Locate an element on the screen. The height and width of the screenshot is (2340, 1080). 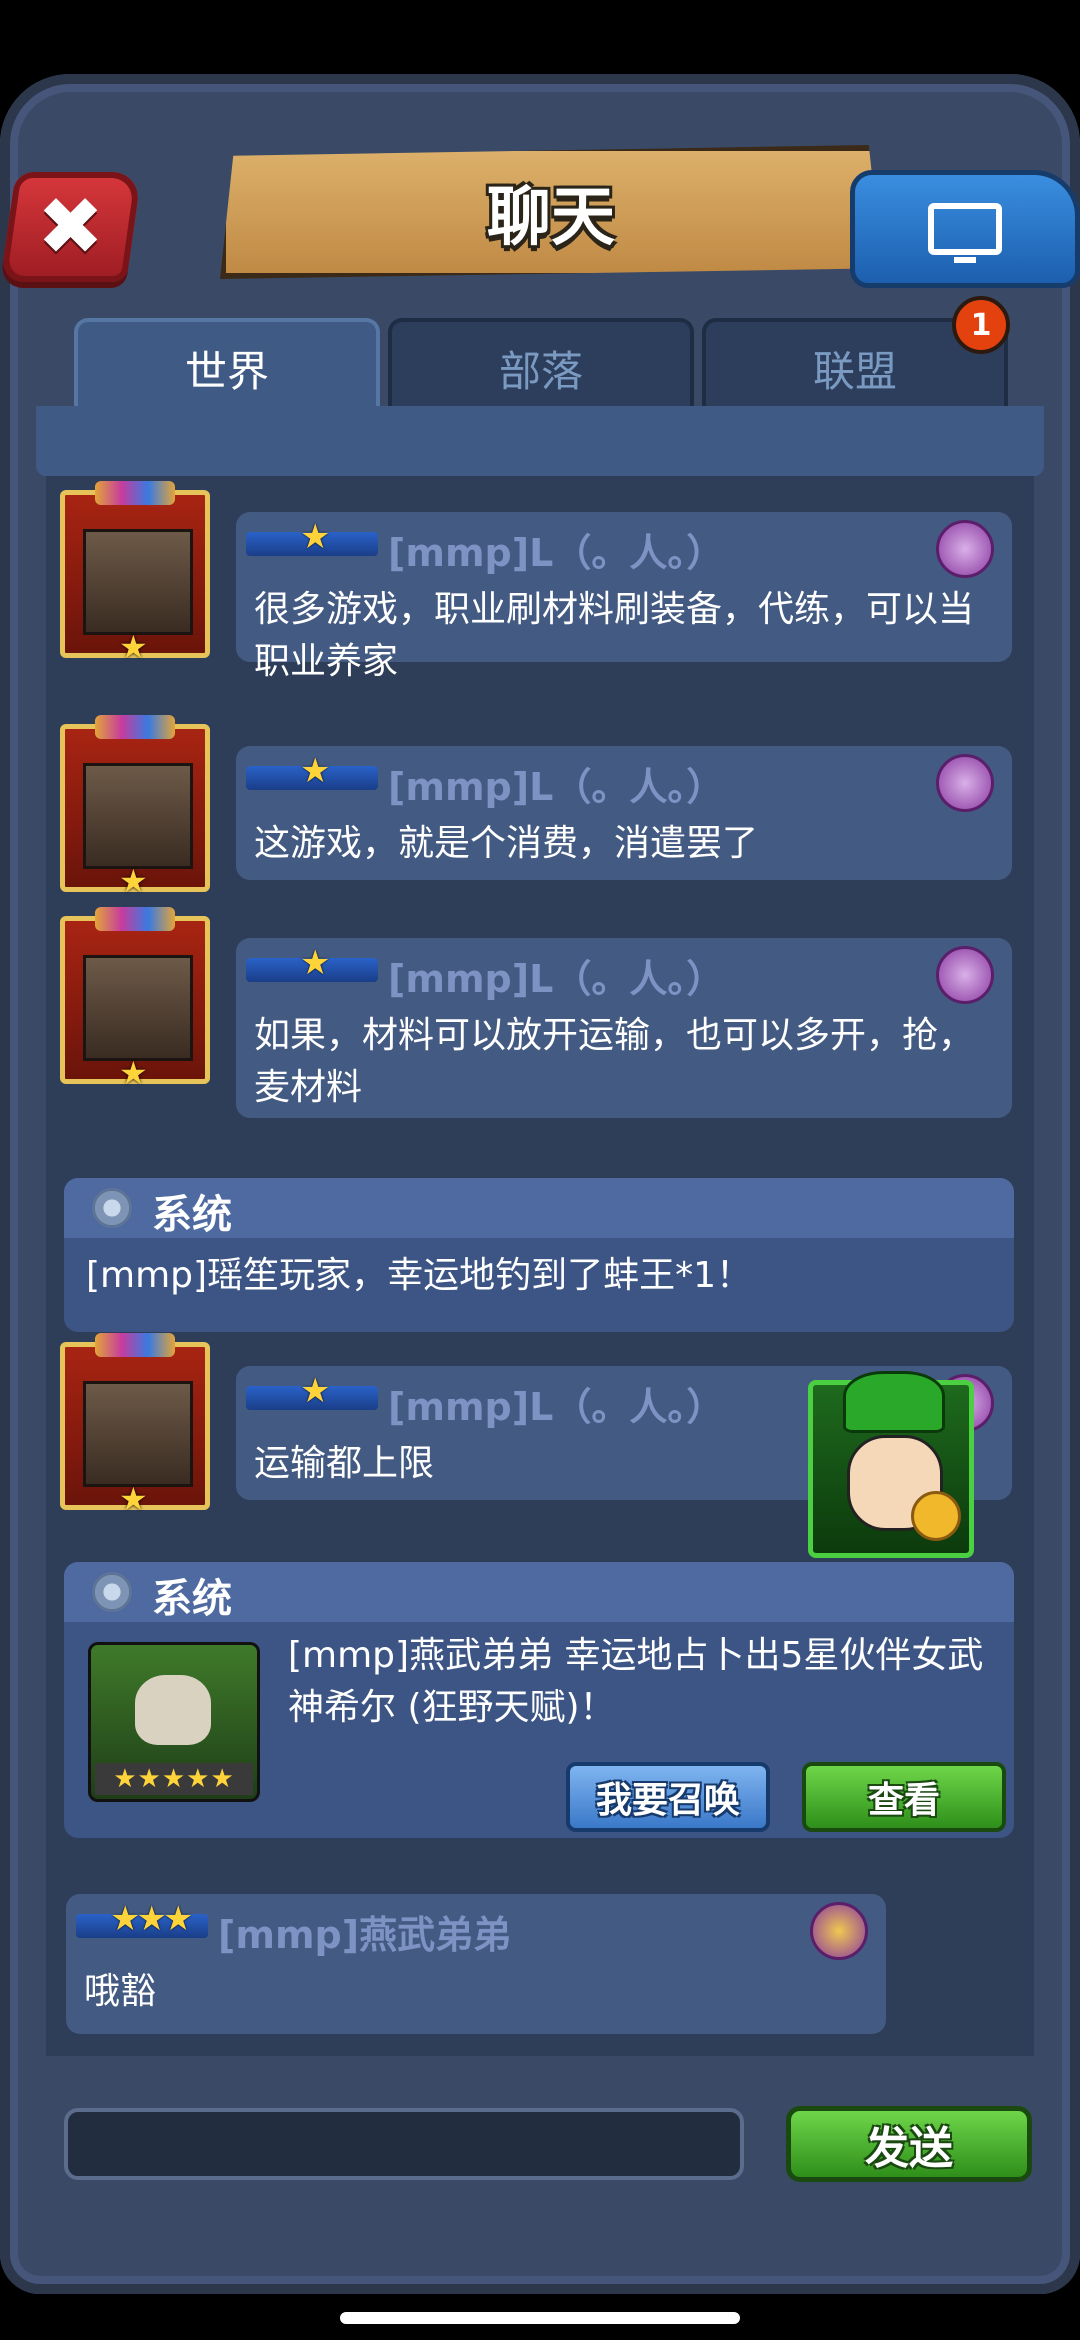
username: [mmp]燕武弟弟 is located at coordinates (364, 1931).